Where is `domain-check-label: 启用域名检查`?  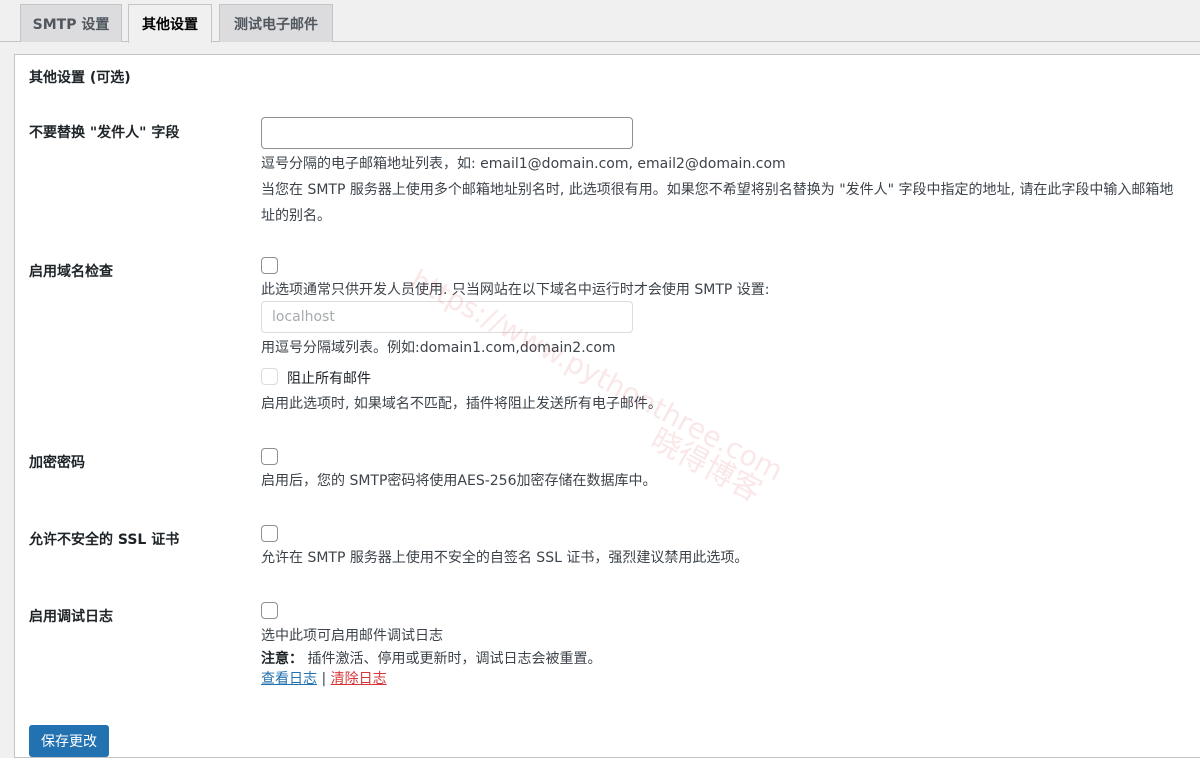
domain-check-label: 启用域名检查 is located at coordinates (71, 272).